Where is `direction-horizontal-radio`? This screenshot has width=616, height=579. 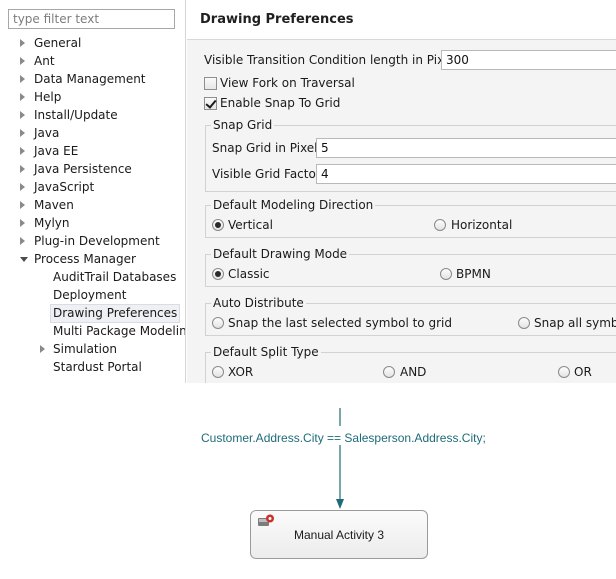 direction-horizontal-radio is located at coordinates (440, 225).